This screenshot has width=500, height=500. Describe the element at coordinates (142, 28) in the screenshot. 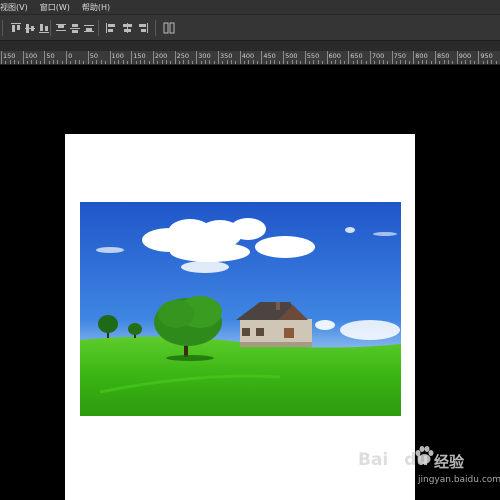

I see `align-right-edges-icon` at that location.